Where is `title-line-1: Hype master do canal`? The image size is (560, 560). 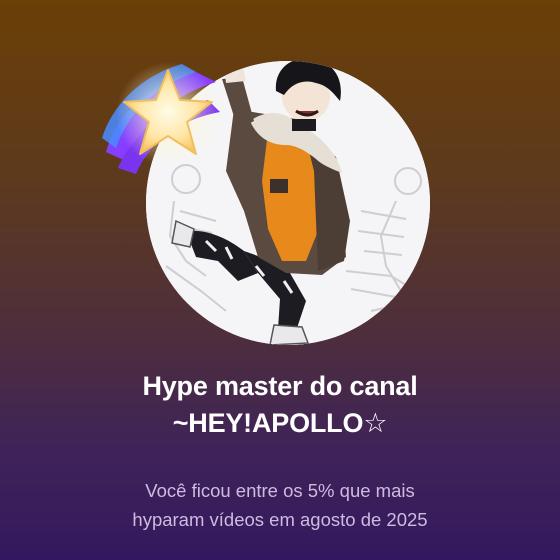
title-line-1: Hype master do canal is located at coordinates (280, 386).